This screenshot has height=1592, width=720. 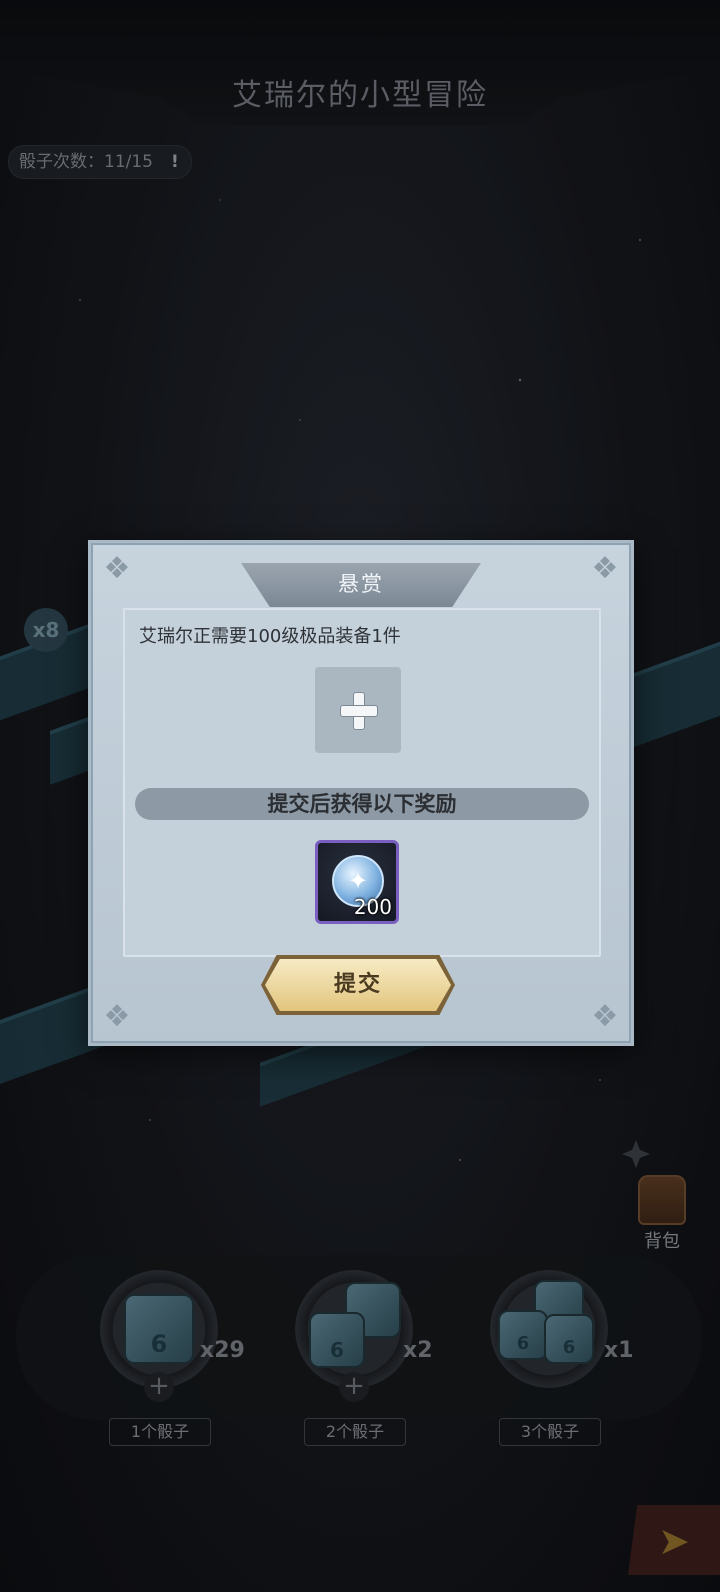 I want to click on bounty-content: 艾瑞尔正需要100级极品装备1件 提交后获得以下奖励 ✦ 200, so click(x=362, y=782).